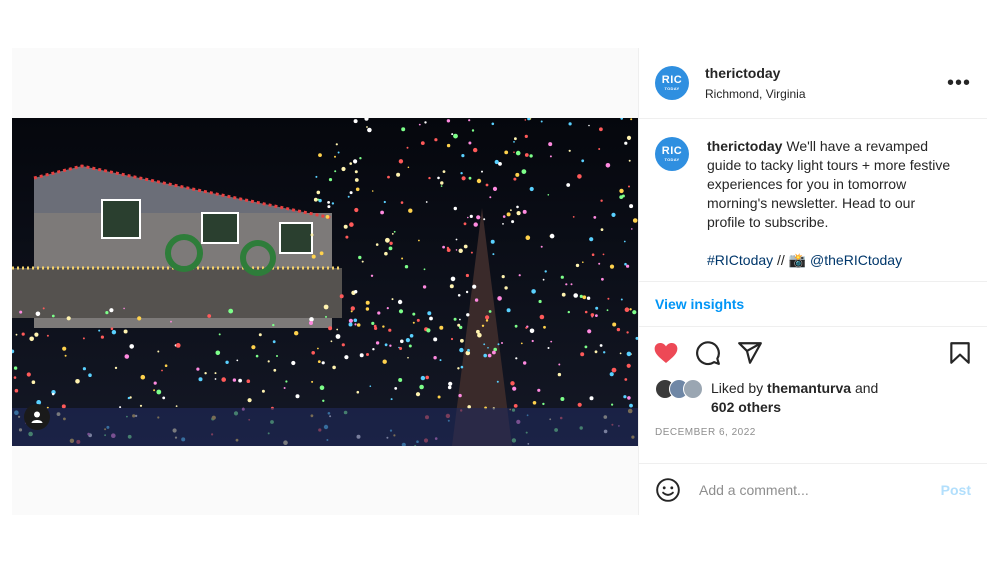 This screenshot has width=1000, height=563. Describe the element at coordinates (809, 388) in the screenshot. I see `liker-username-link: themanturva` at that location.